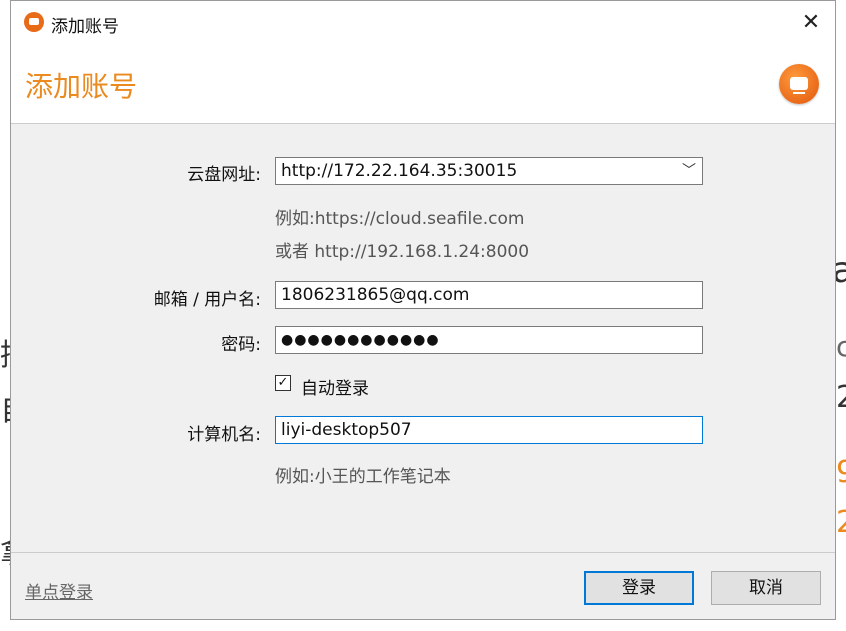 The image size is (846, 631). I want to click on chevron-down-icon: ﹀, so click(689, 171).